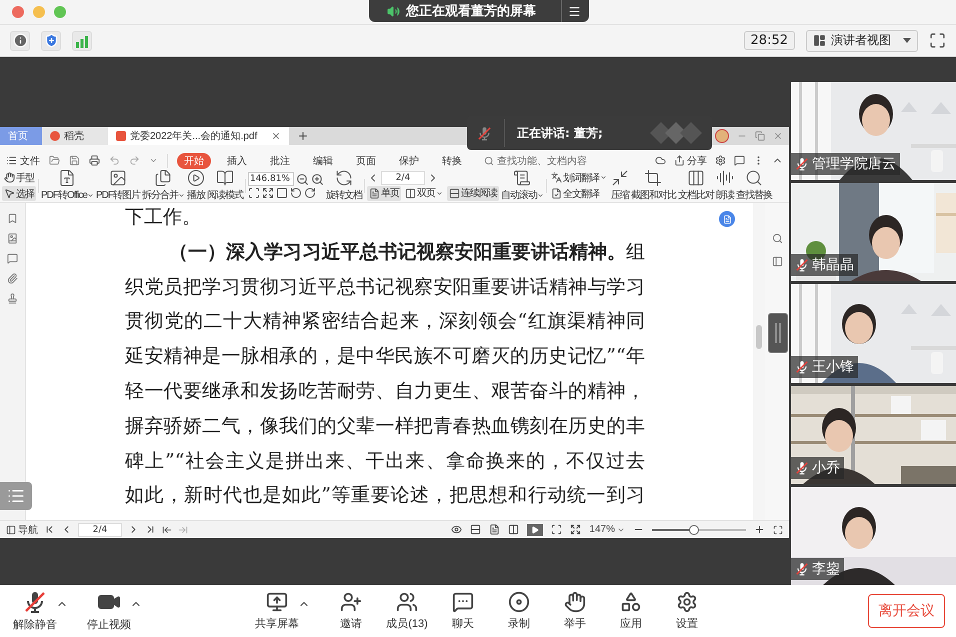  I want to click on search-field: 查找功能、文档内容, so click(535, 161).